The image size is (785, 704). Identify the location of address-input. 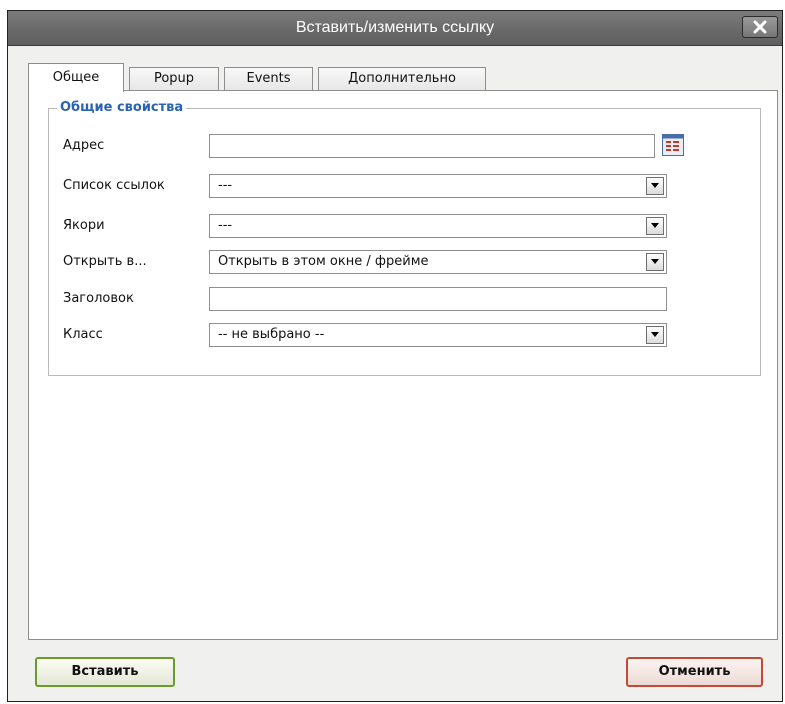
(432, 146).